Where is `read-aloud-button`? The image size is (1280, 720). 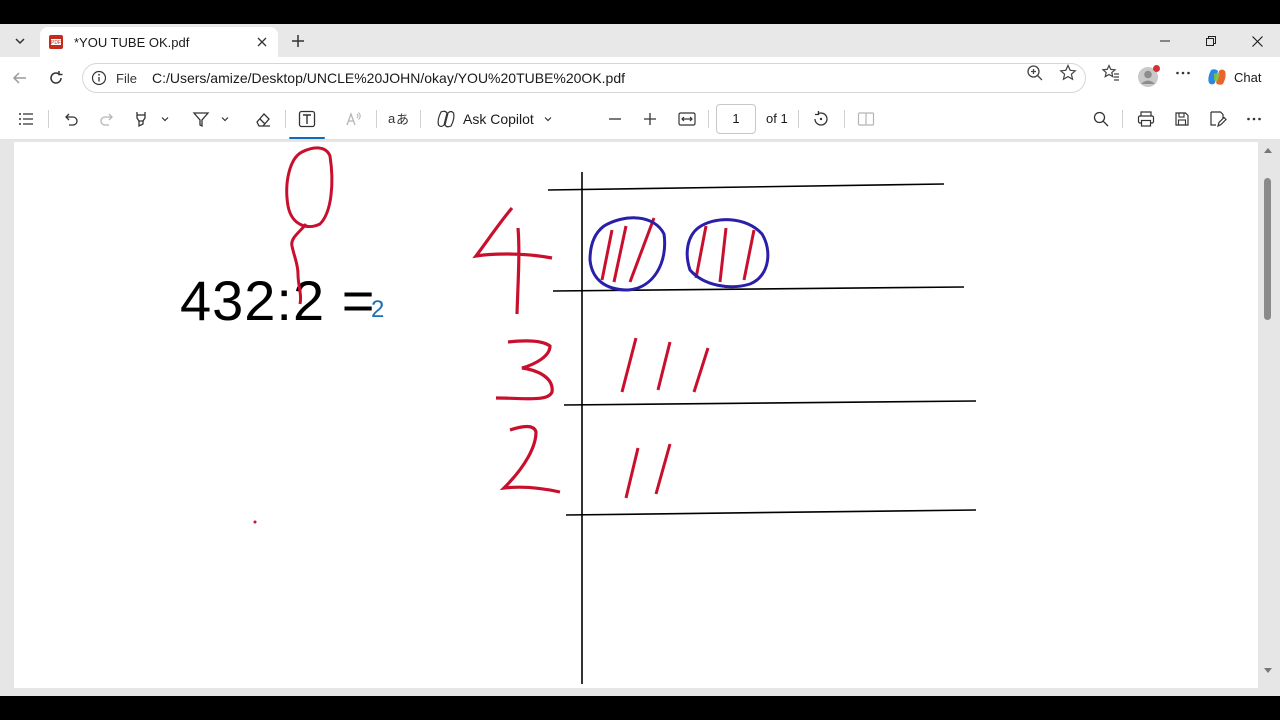 read-aloud-button is located at coordinates (354, 119).